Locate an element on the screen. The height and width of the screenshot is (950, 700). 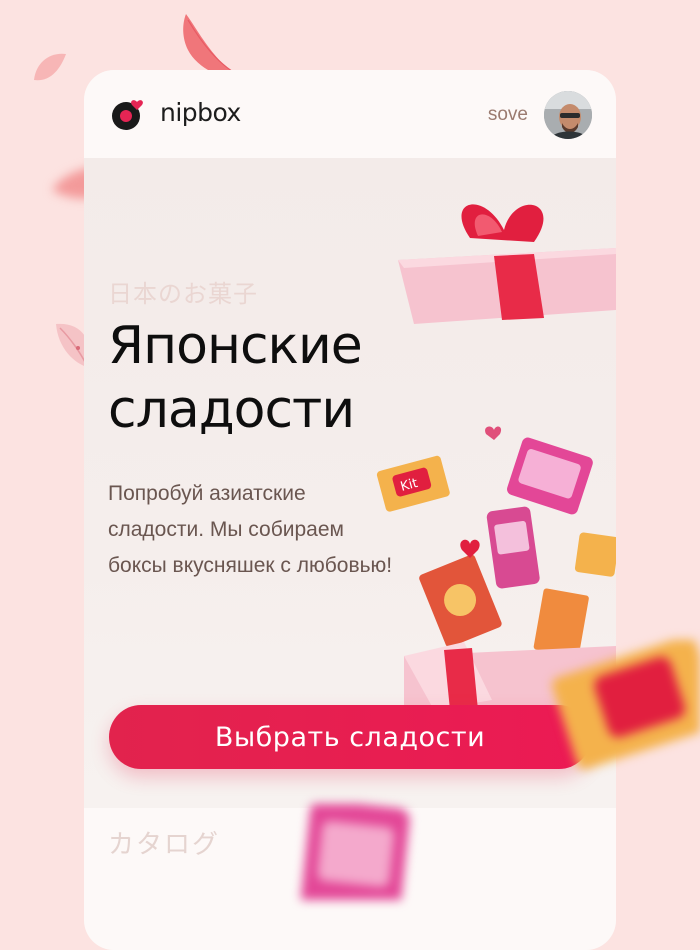
page-title: Японские сладости is located at coordinates (258, 378).